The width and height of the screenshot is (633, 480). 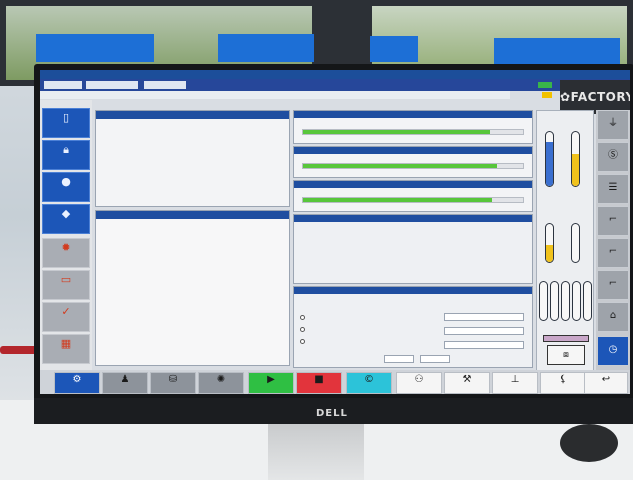 What do you see at coordinates (547, 95) in the screenshot?
I see `status-indicator-yellow` at bounding box center [547, 95].